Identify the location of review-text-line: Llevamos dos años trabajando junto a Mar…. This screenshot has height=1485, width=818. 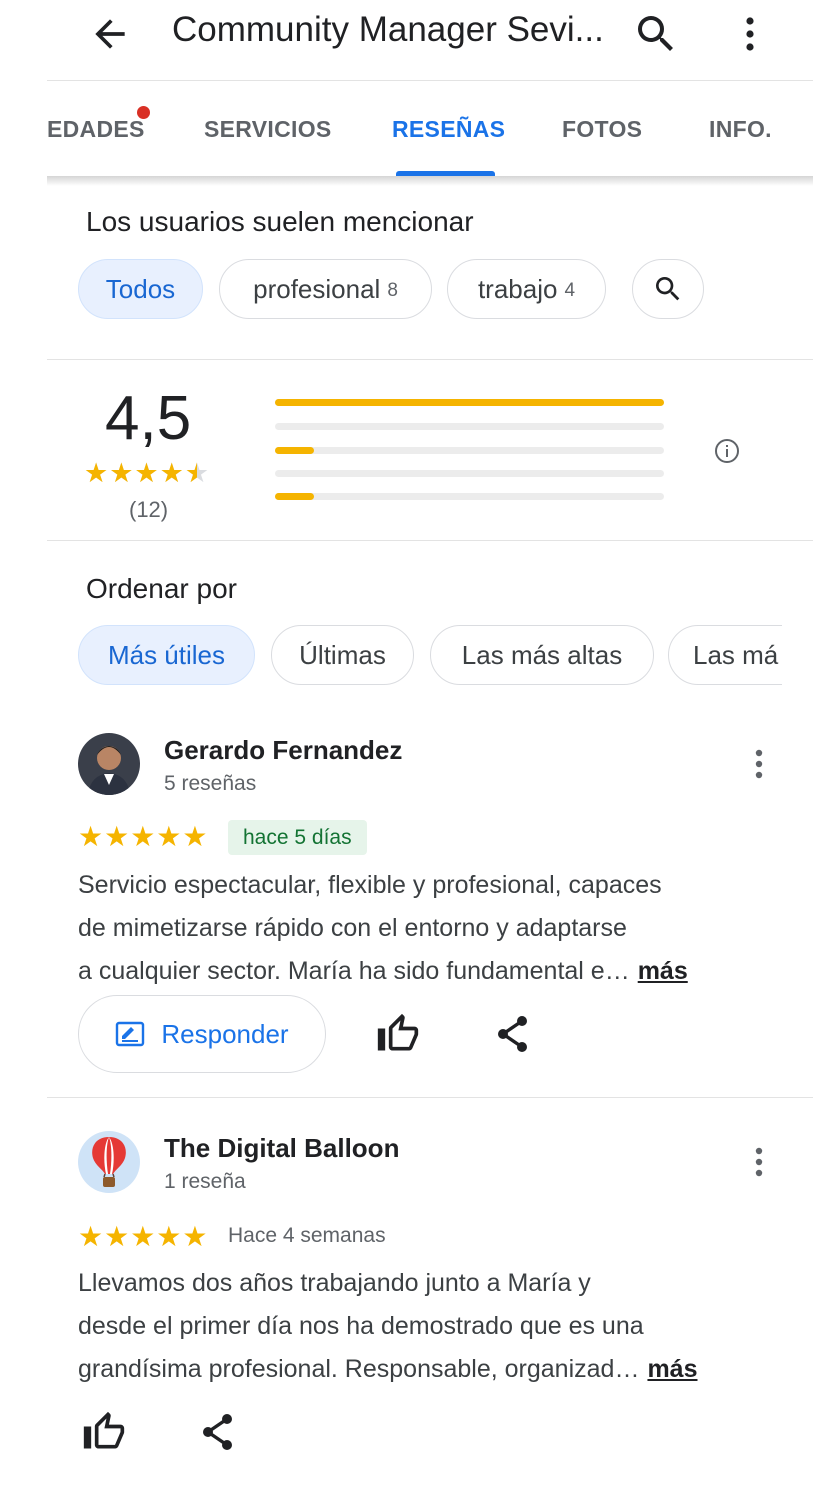
(334, 1283).